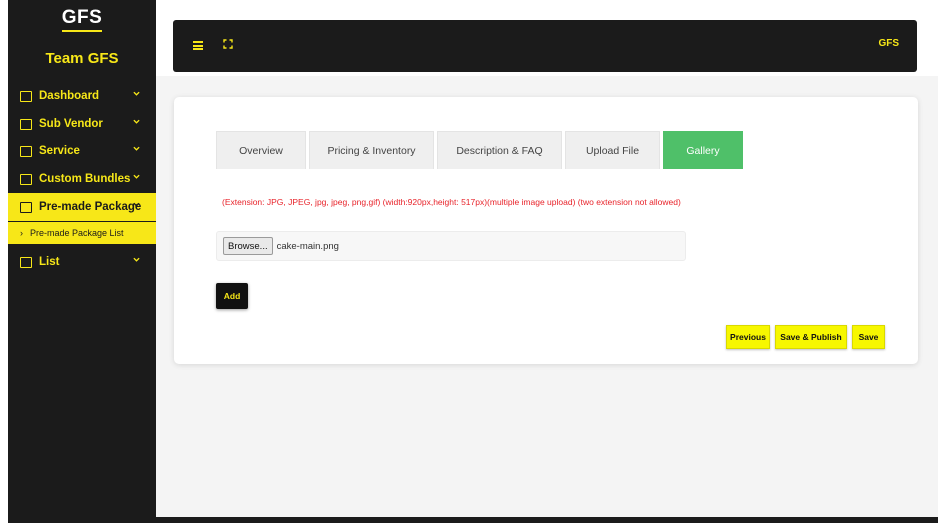 This screenshot has height=523, width=938. I want to click on sidebar-item-sub-vendor: Sub Vendor, so click(78, 124).